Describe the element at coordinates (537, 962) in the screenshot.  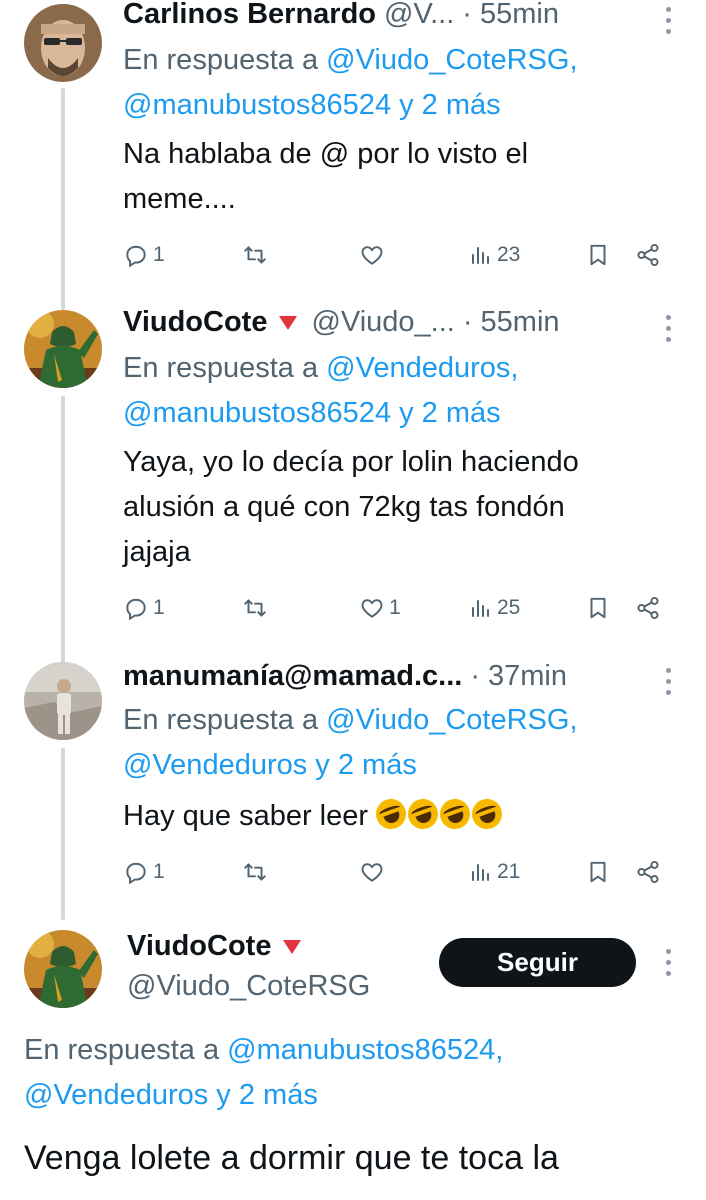
I see `follow-button: Seguir` at that location.